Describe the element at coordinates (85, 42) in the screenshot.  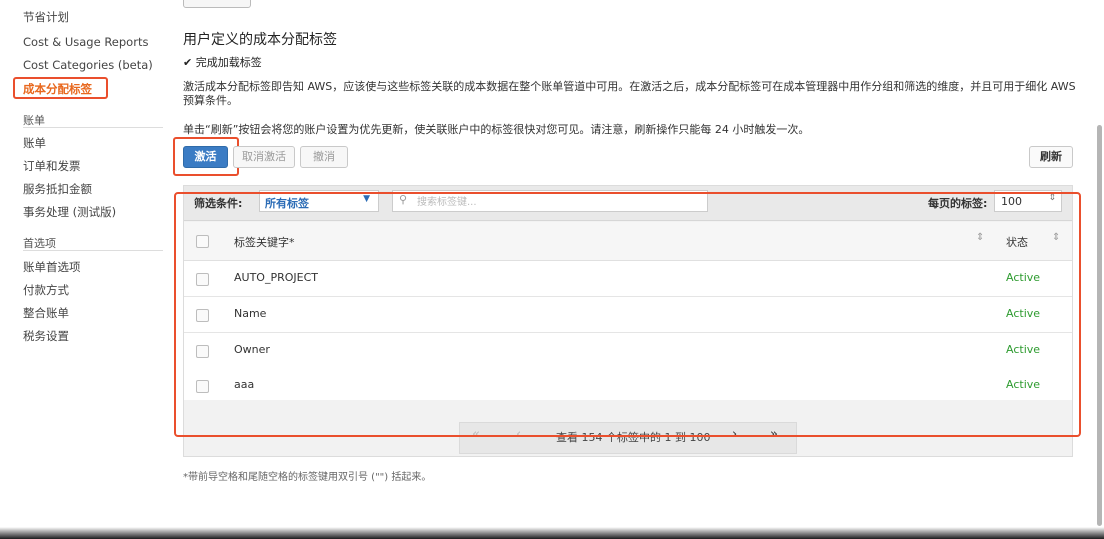
I see `sidebar-item-cost-usage-reports: Cost & Usage Reports` at that location.